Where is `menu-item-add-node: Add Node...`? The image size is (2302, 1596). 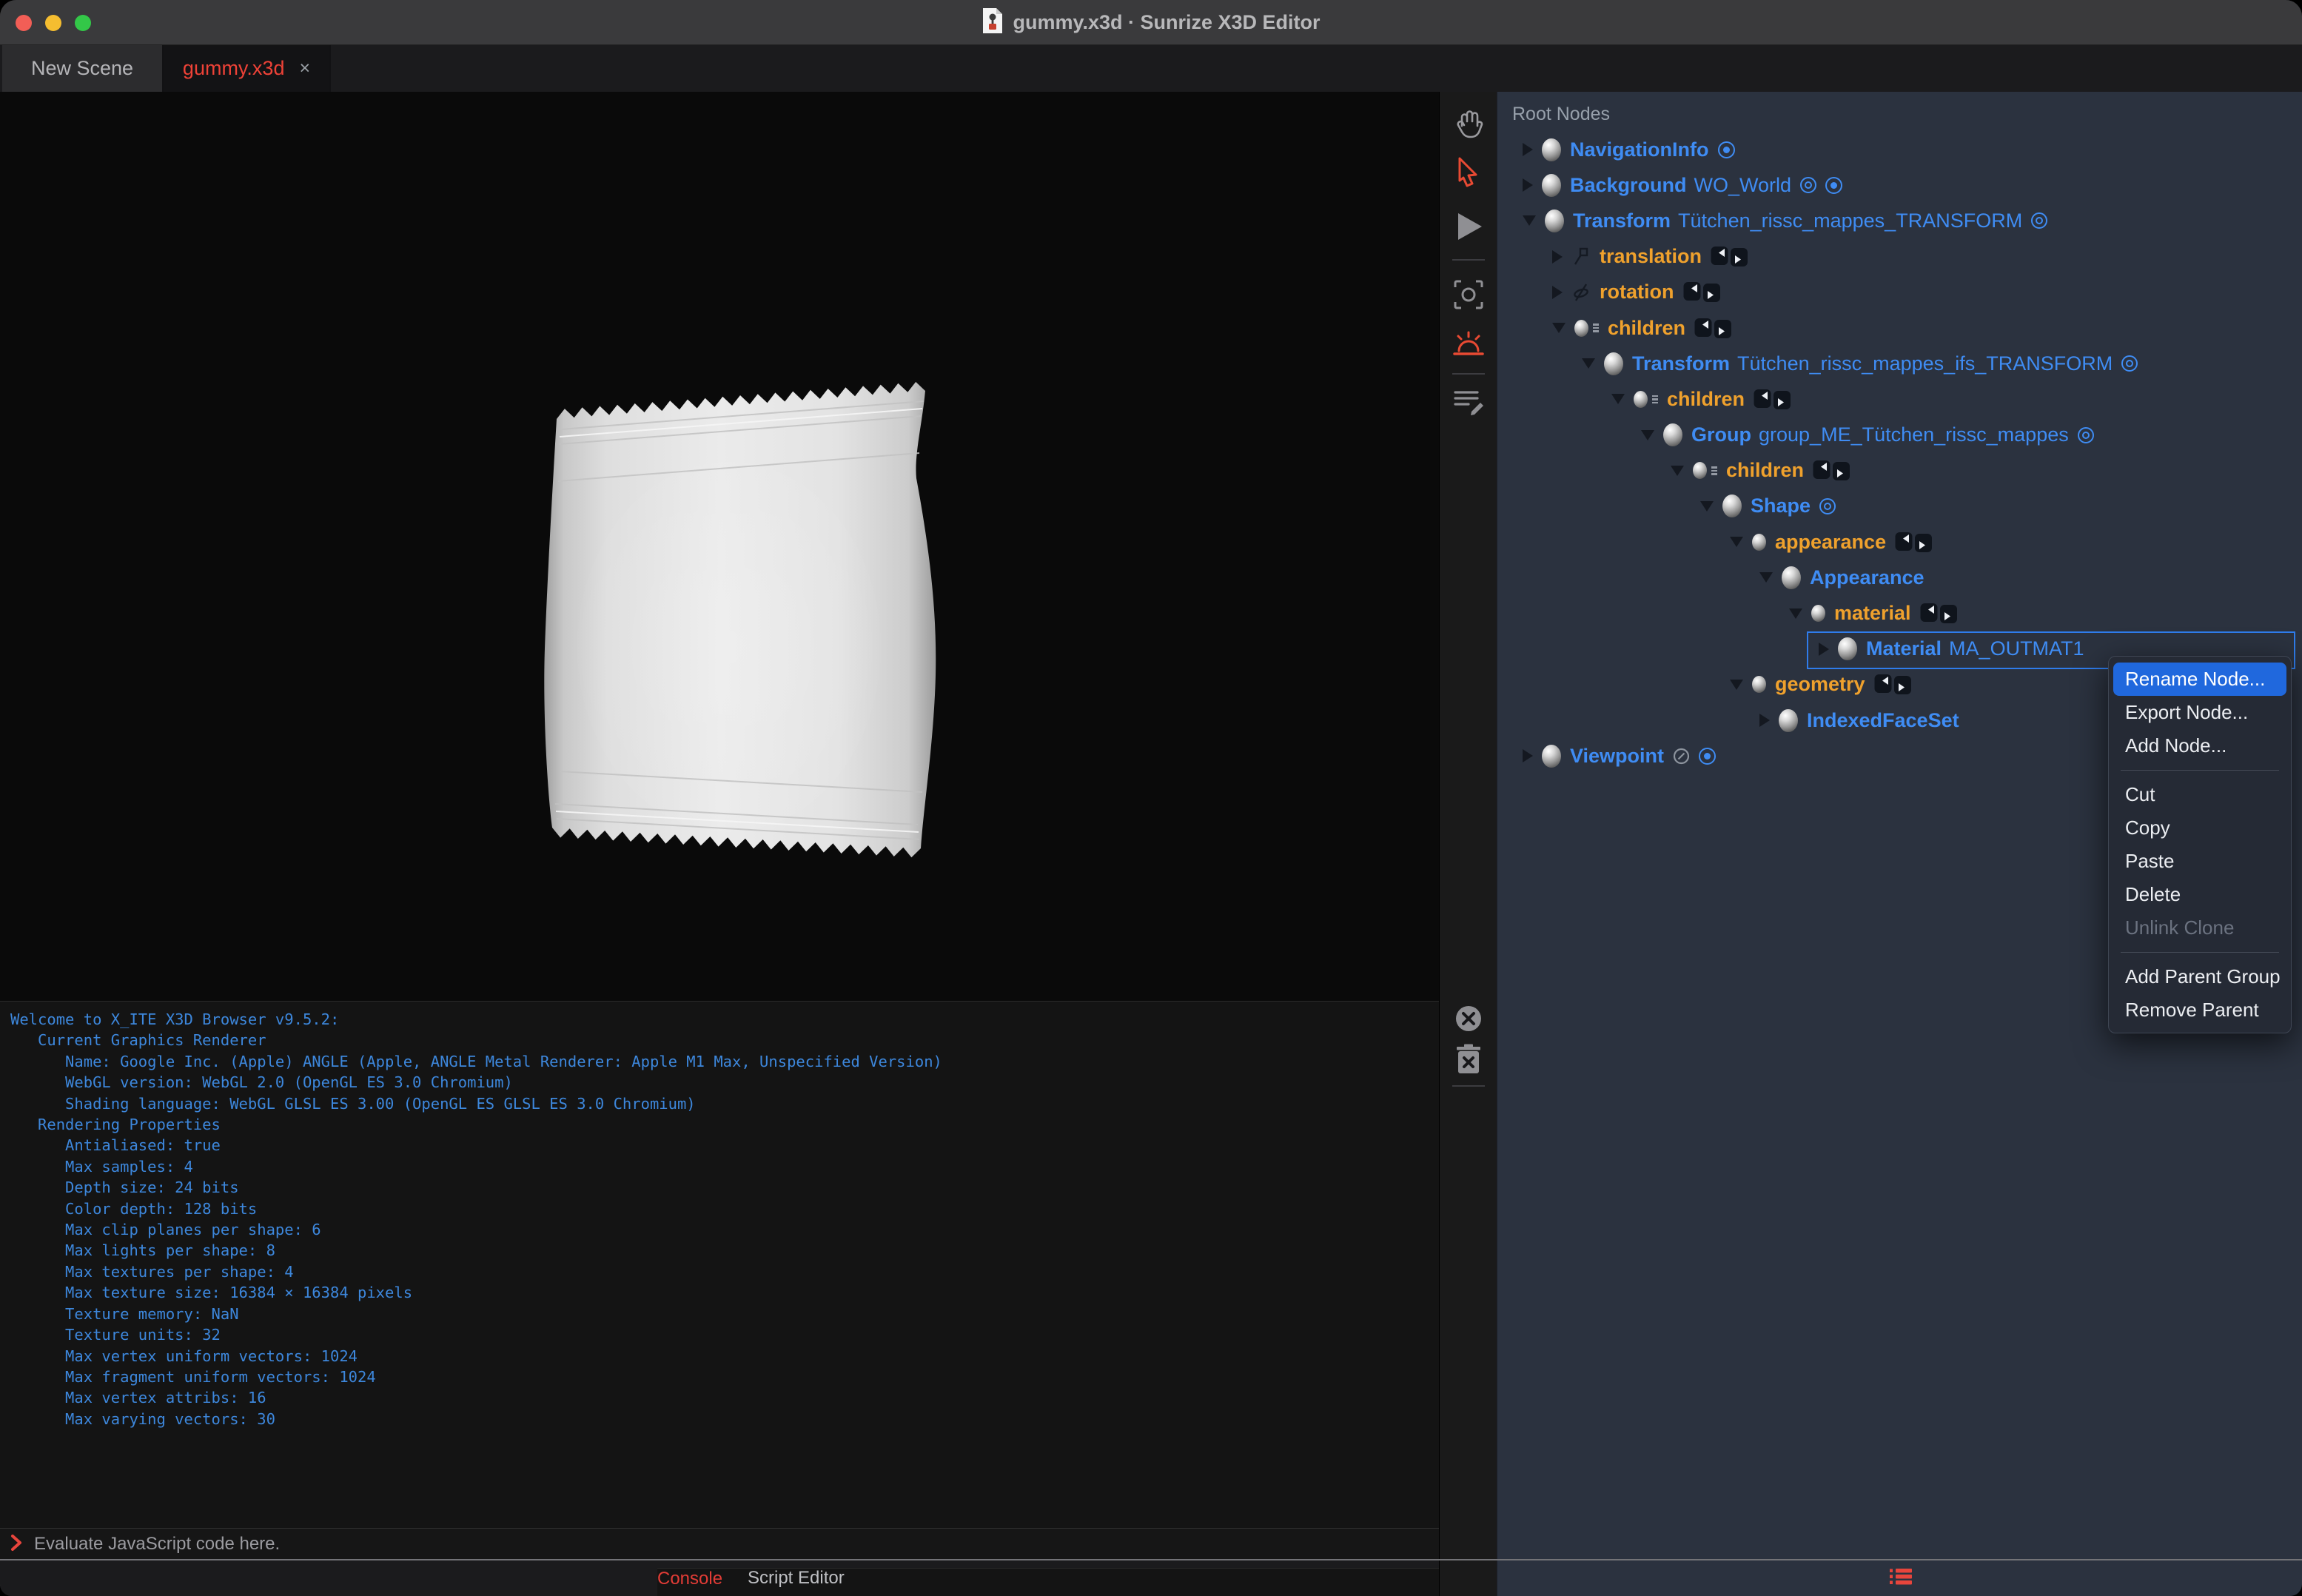
menu-item-add-node: Add Node... is located at coordinates (2200, 745).